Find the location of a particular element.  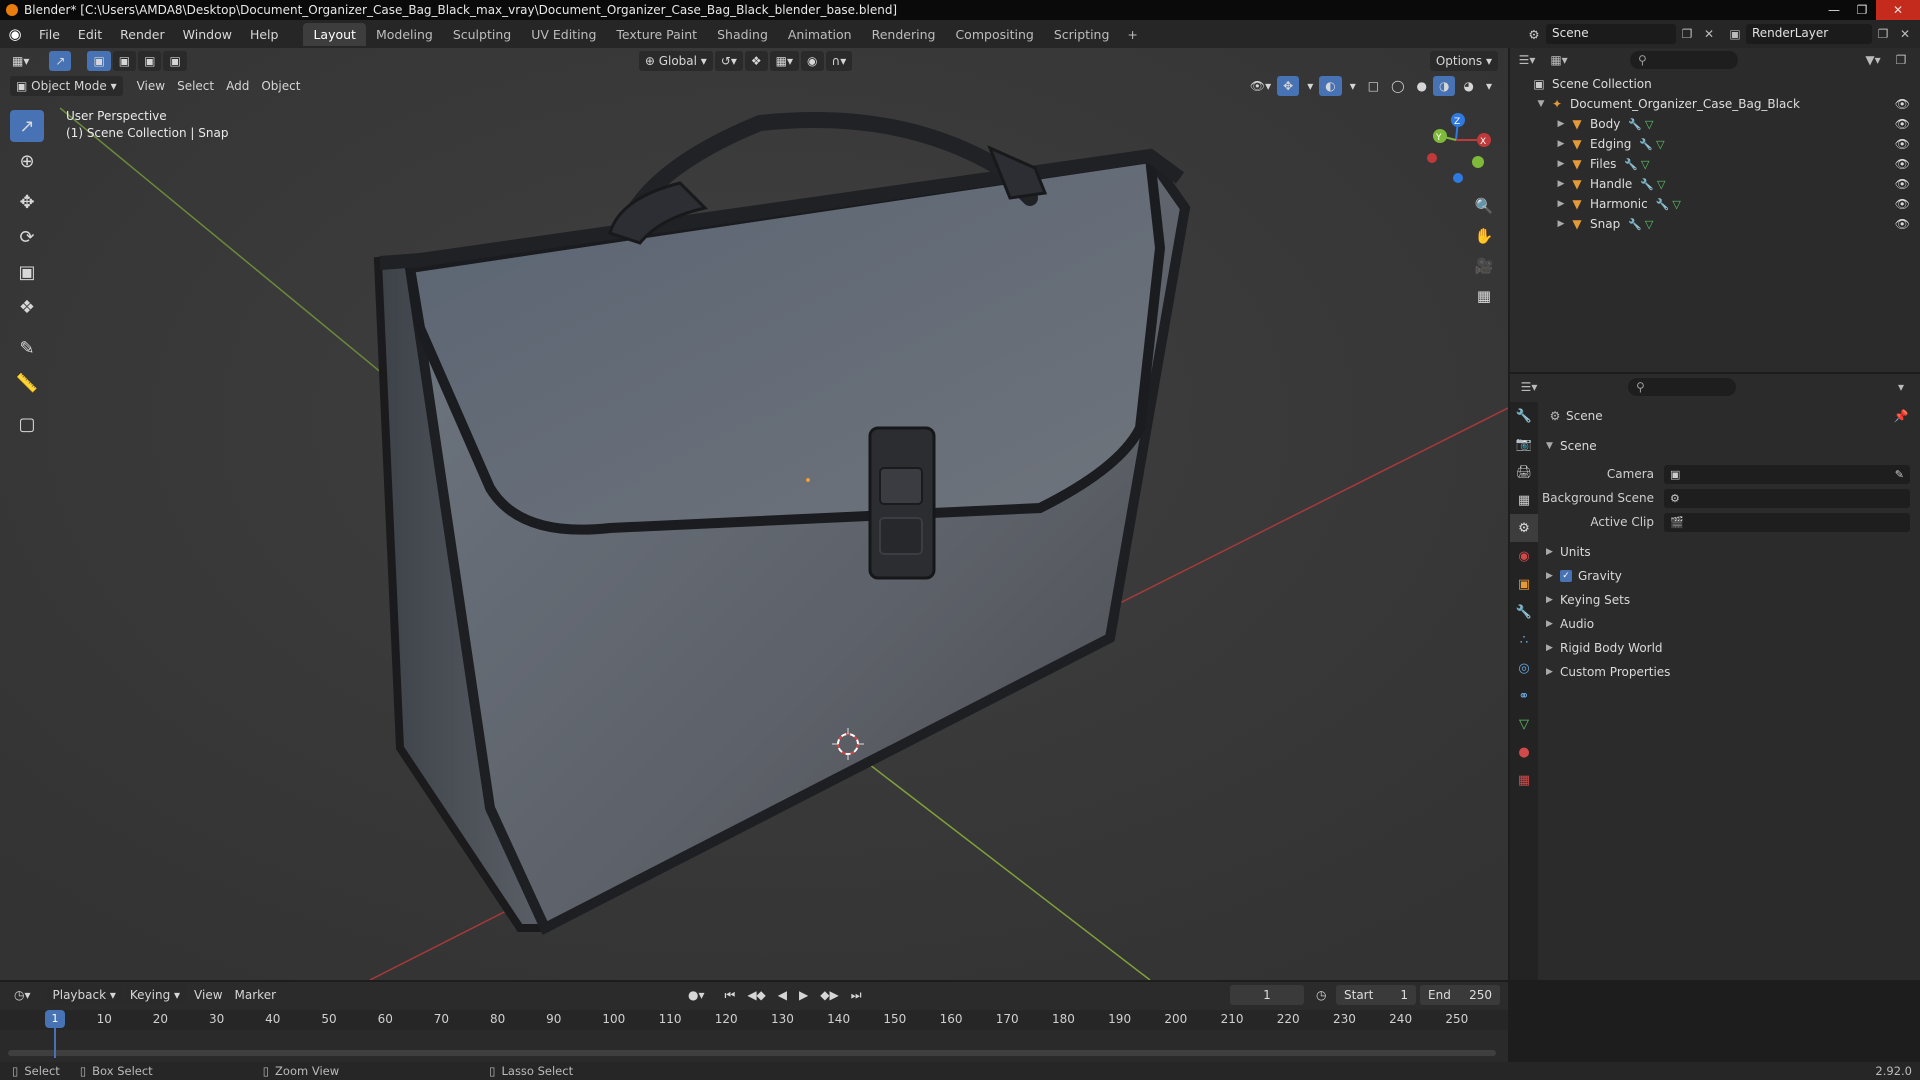

shading-dropdown-icon: ▾ is located at coordinates (1489, 86).